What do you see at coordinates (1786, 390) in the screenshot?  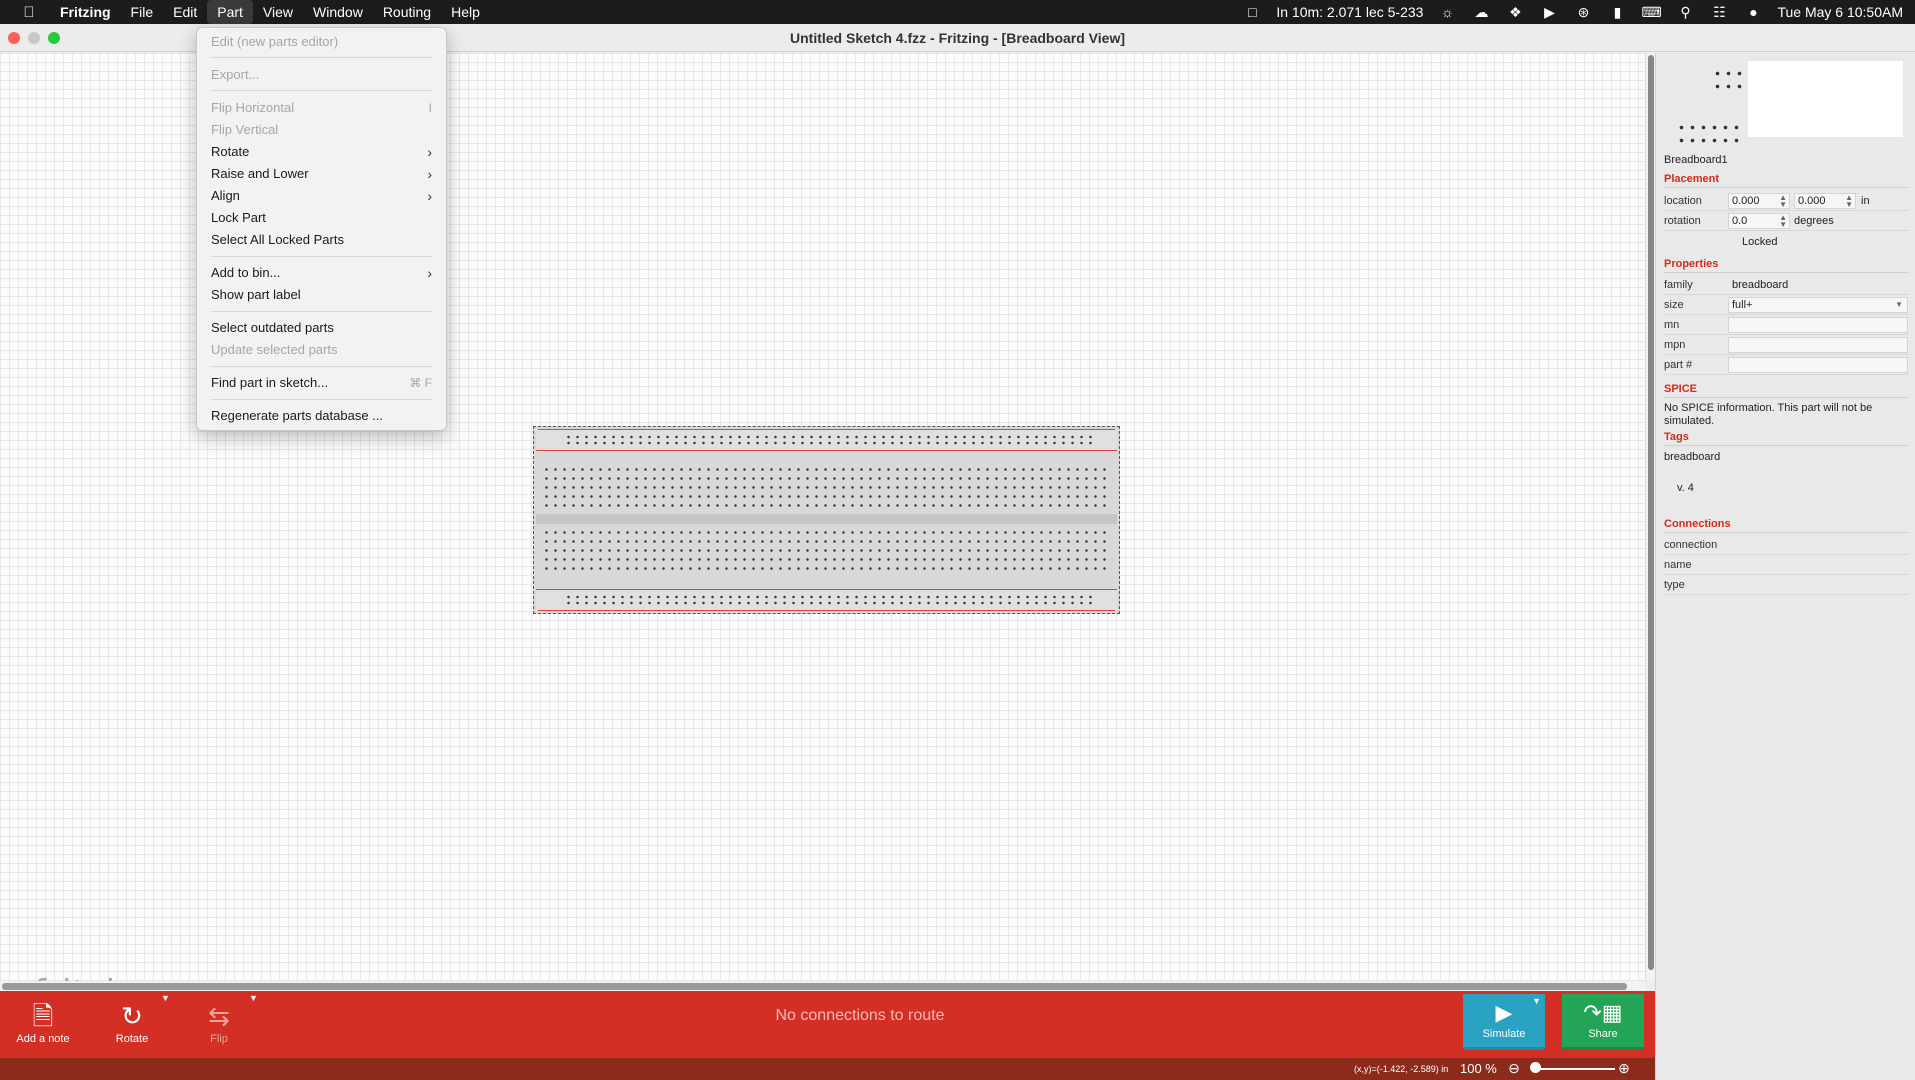 I see `spice-heading: SPICE` at bounding box center [1786, 390].